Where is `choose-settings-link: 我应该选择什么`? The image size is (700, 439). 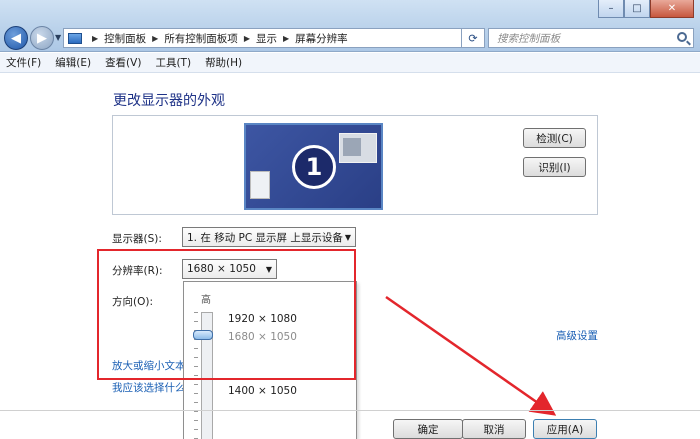
choose-settings-link: 我应该选择什么 is located at coordinates (149, 387).